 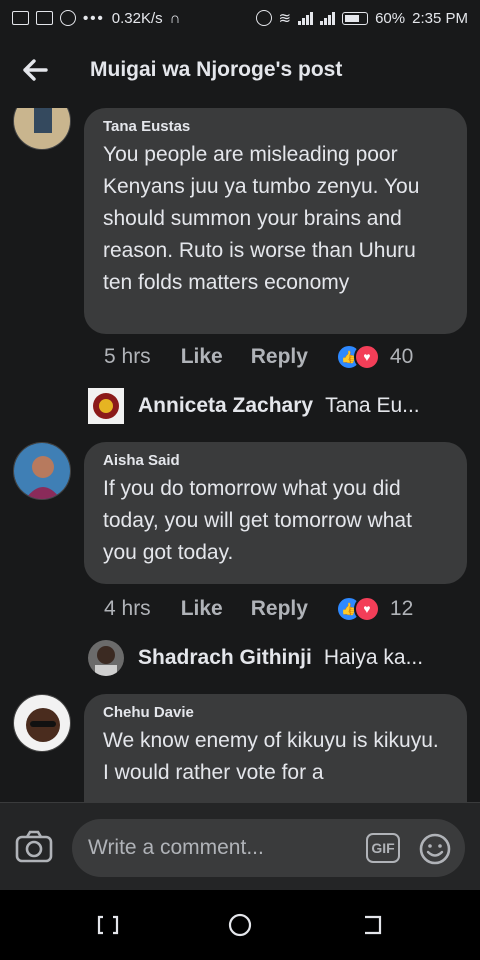 I want to click on gmail-icon, so click(x=20, y=18).